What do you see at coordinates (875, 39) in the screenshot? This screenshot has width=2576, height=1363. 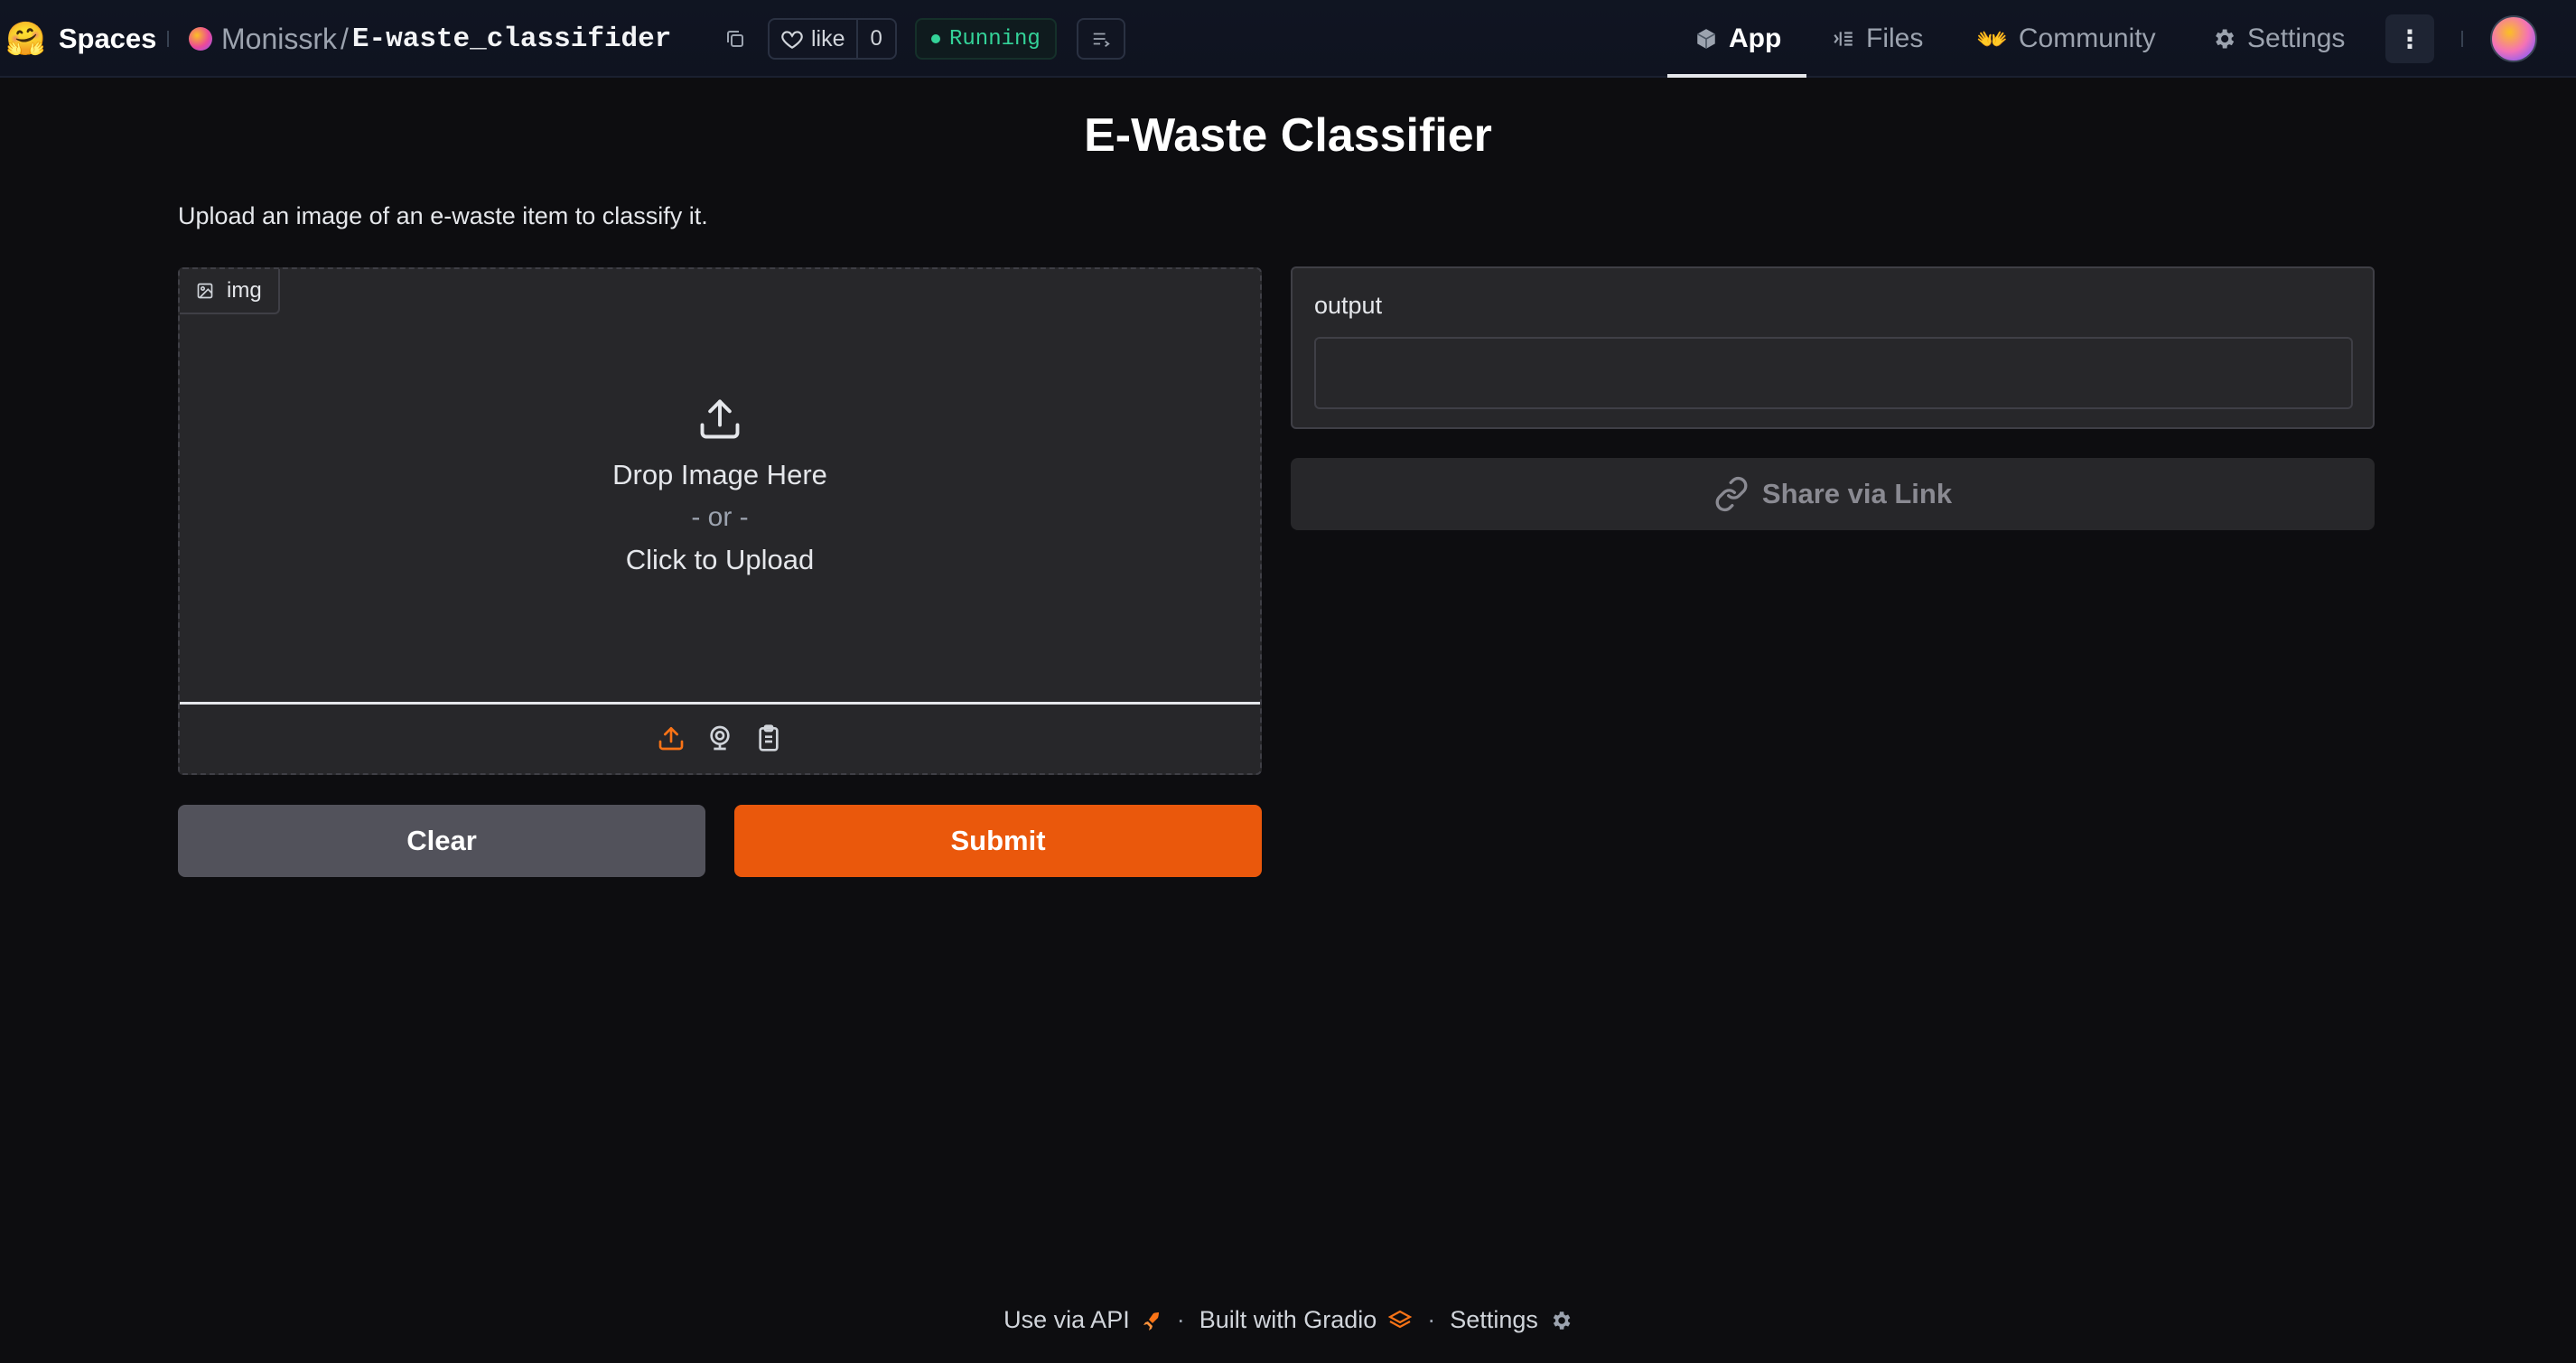 I see `like-count: 0` at bounding box center [875, 39].